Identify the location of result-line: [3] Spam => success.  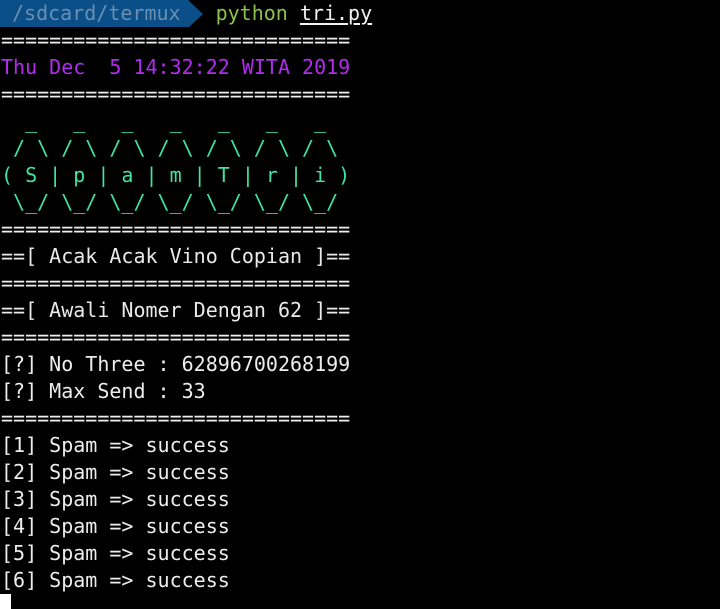
(115, 499).